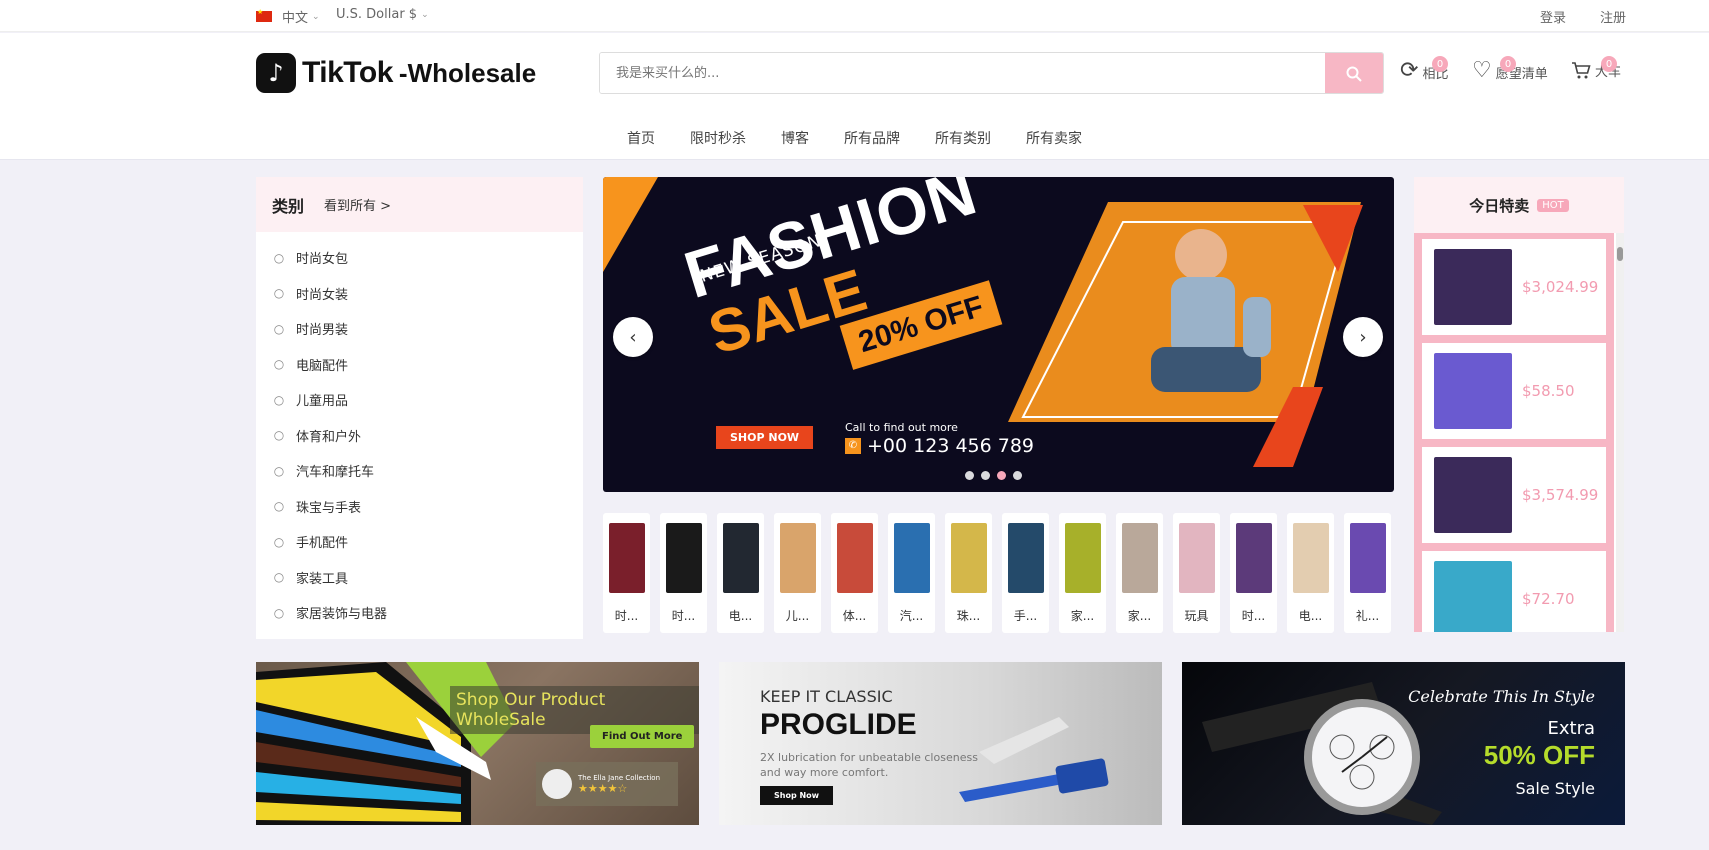 The height and width of the screenshot is (850, 1709). What do you see at coordinates (419, 436) in the screenshot?
I see `category-item: ○ 体育和户外` at bounding box center [419, 436].